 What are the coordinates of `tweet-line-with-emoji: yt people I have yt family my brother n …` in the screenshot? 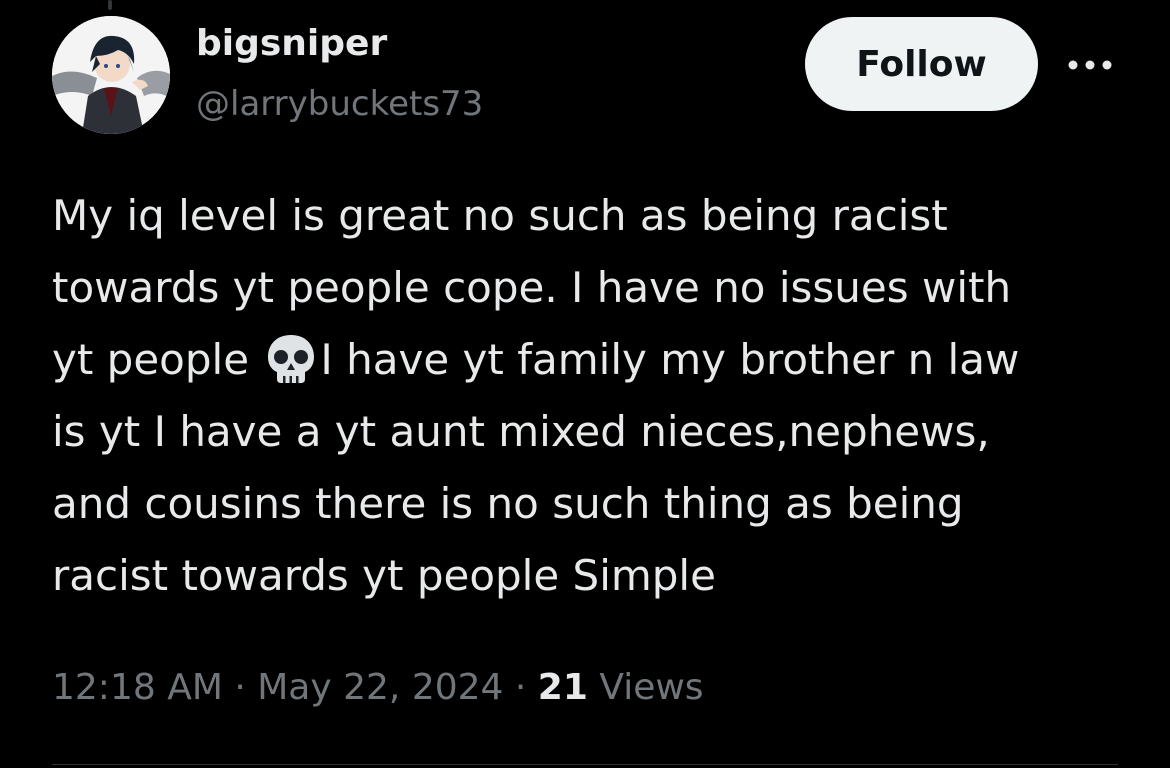 It's located at (597, 360).